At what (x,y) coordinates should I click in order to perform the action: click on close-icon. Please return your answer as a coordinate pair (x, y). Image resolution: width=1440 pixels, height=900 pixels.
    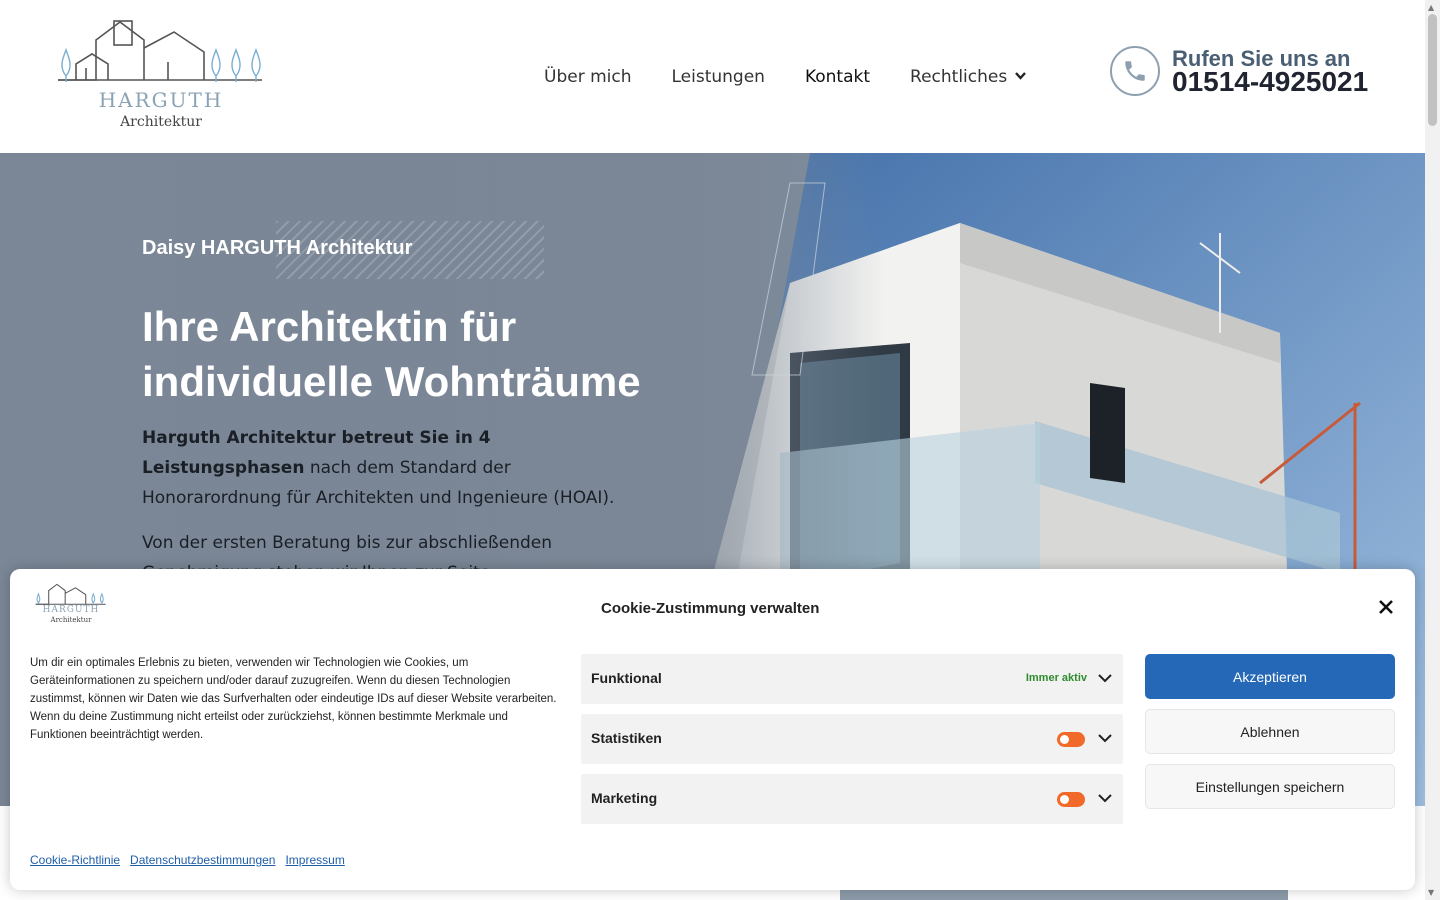
    Looking at the image, I should click on (1386, 609).